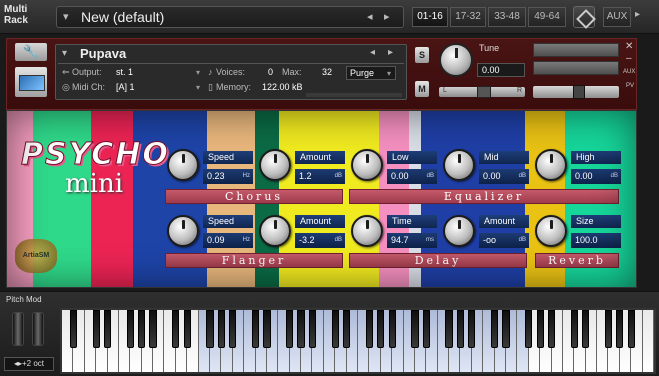 Image resolution: width=659 pixels, height=376 pixels. I want to click on instrument-next-icon: ▸, so click(390, 52).